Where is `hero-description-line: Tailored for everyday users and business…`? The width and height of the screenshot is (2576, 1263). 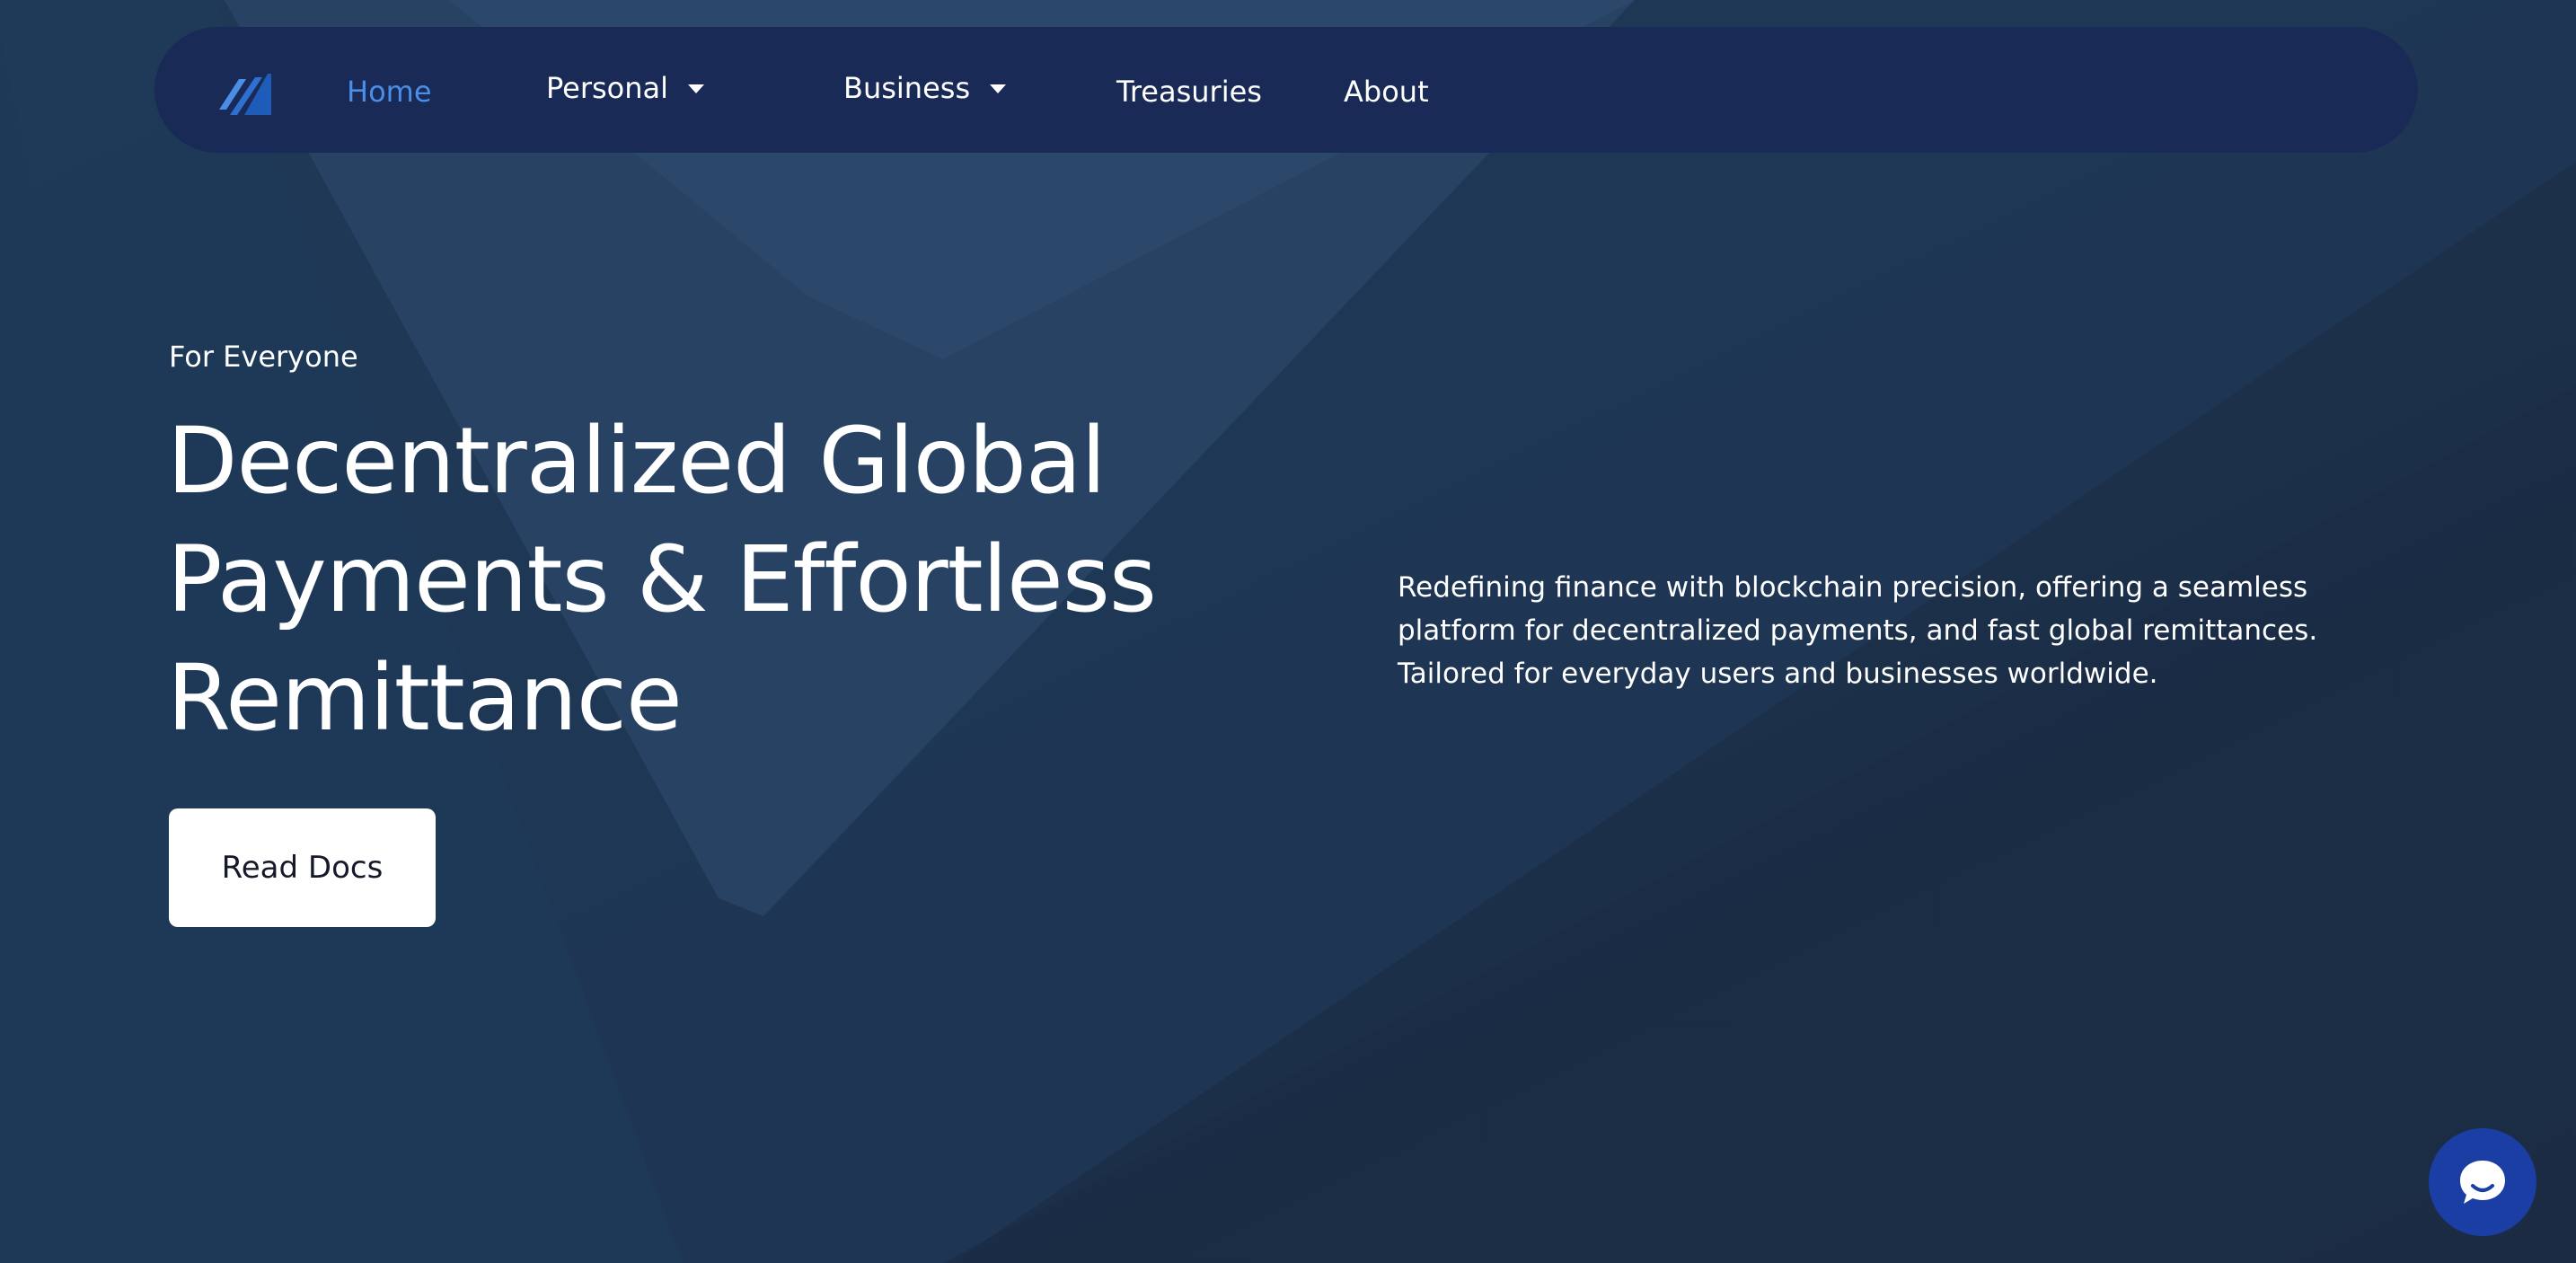
hero-description-line: Tailored for everyday users and business… is located at coordinates (1778, 674).